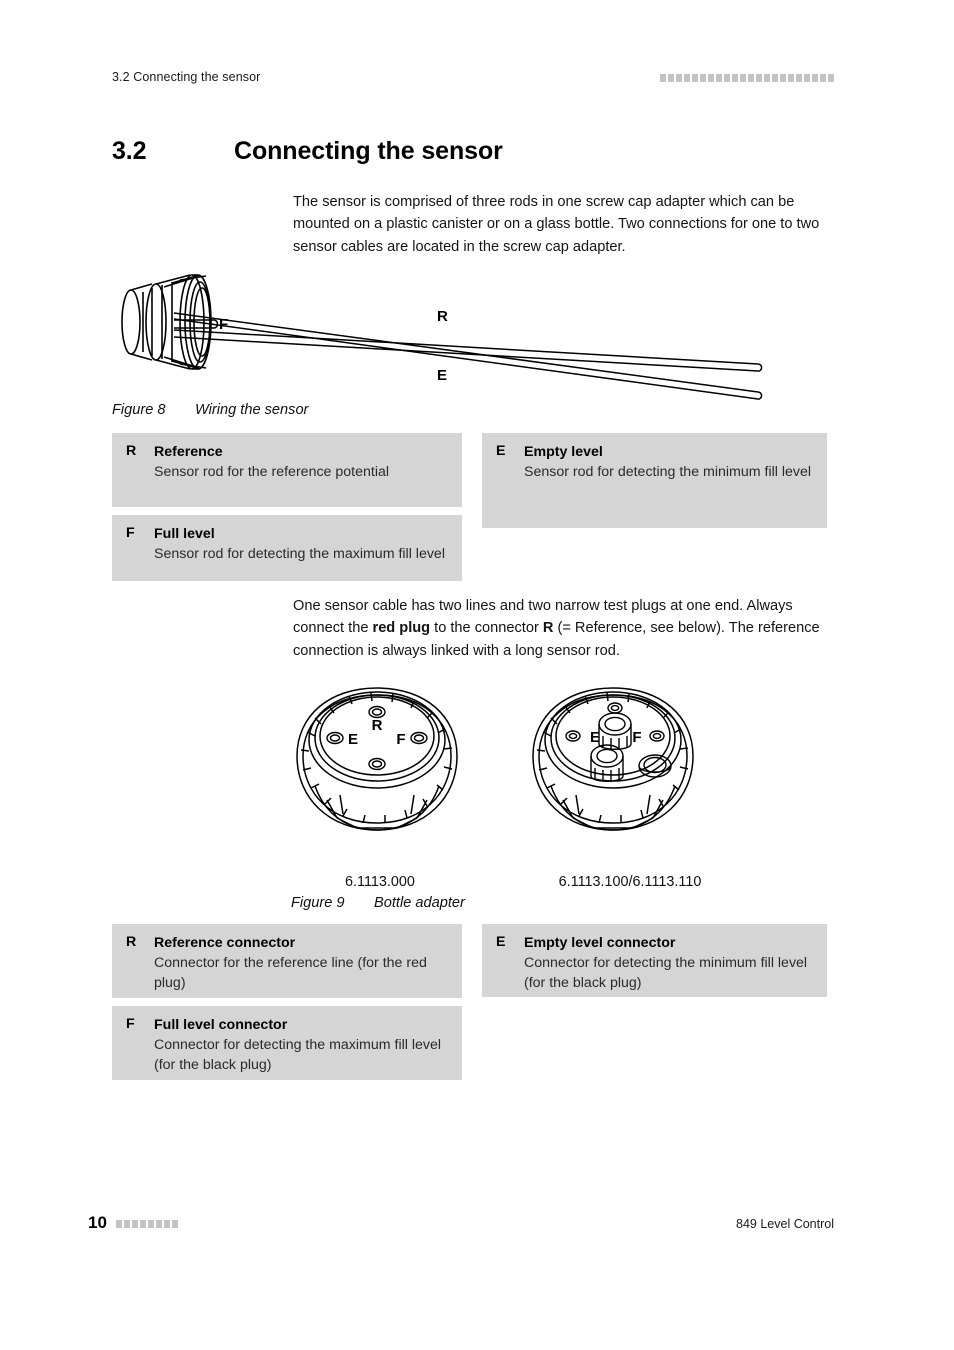 This screenshot has width=954, height=1350. What do you see at coordinates (97, 1222) in the screenshot?
I see `page-number: 10` at bounding box center [97, 1222].